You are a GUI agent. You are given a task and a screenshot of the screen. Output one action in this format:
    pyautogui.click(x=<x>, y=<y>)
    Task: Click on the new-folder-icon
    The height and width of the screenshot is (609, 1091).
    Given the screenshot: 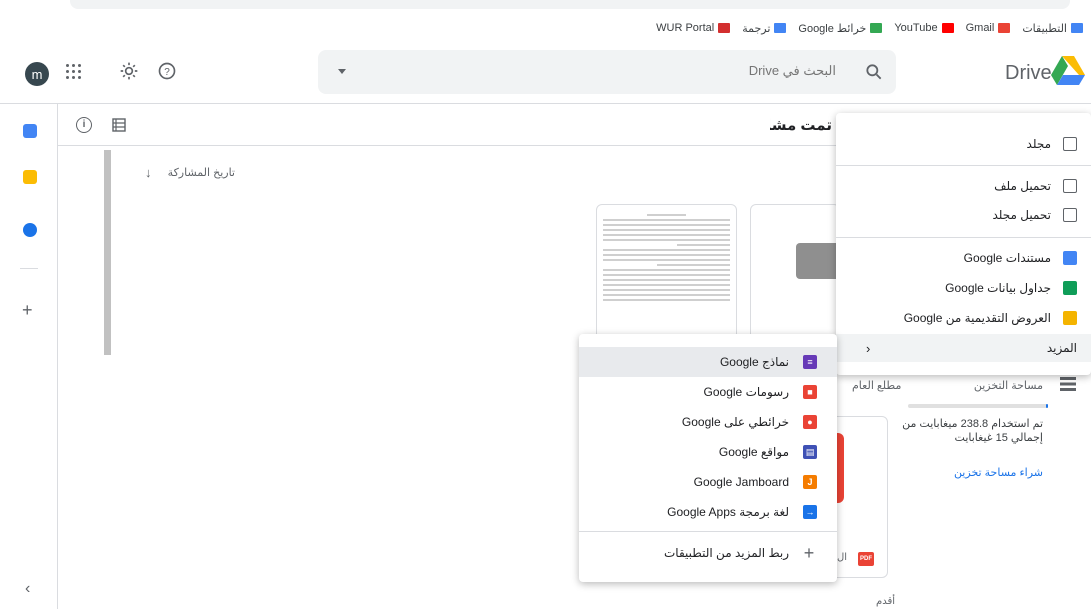 What is the action you would take?
    pyautogui.click(x=1070, y=144)
    